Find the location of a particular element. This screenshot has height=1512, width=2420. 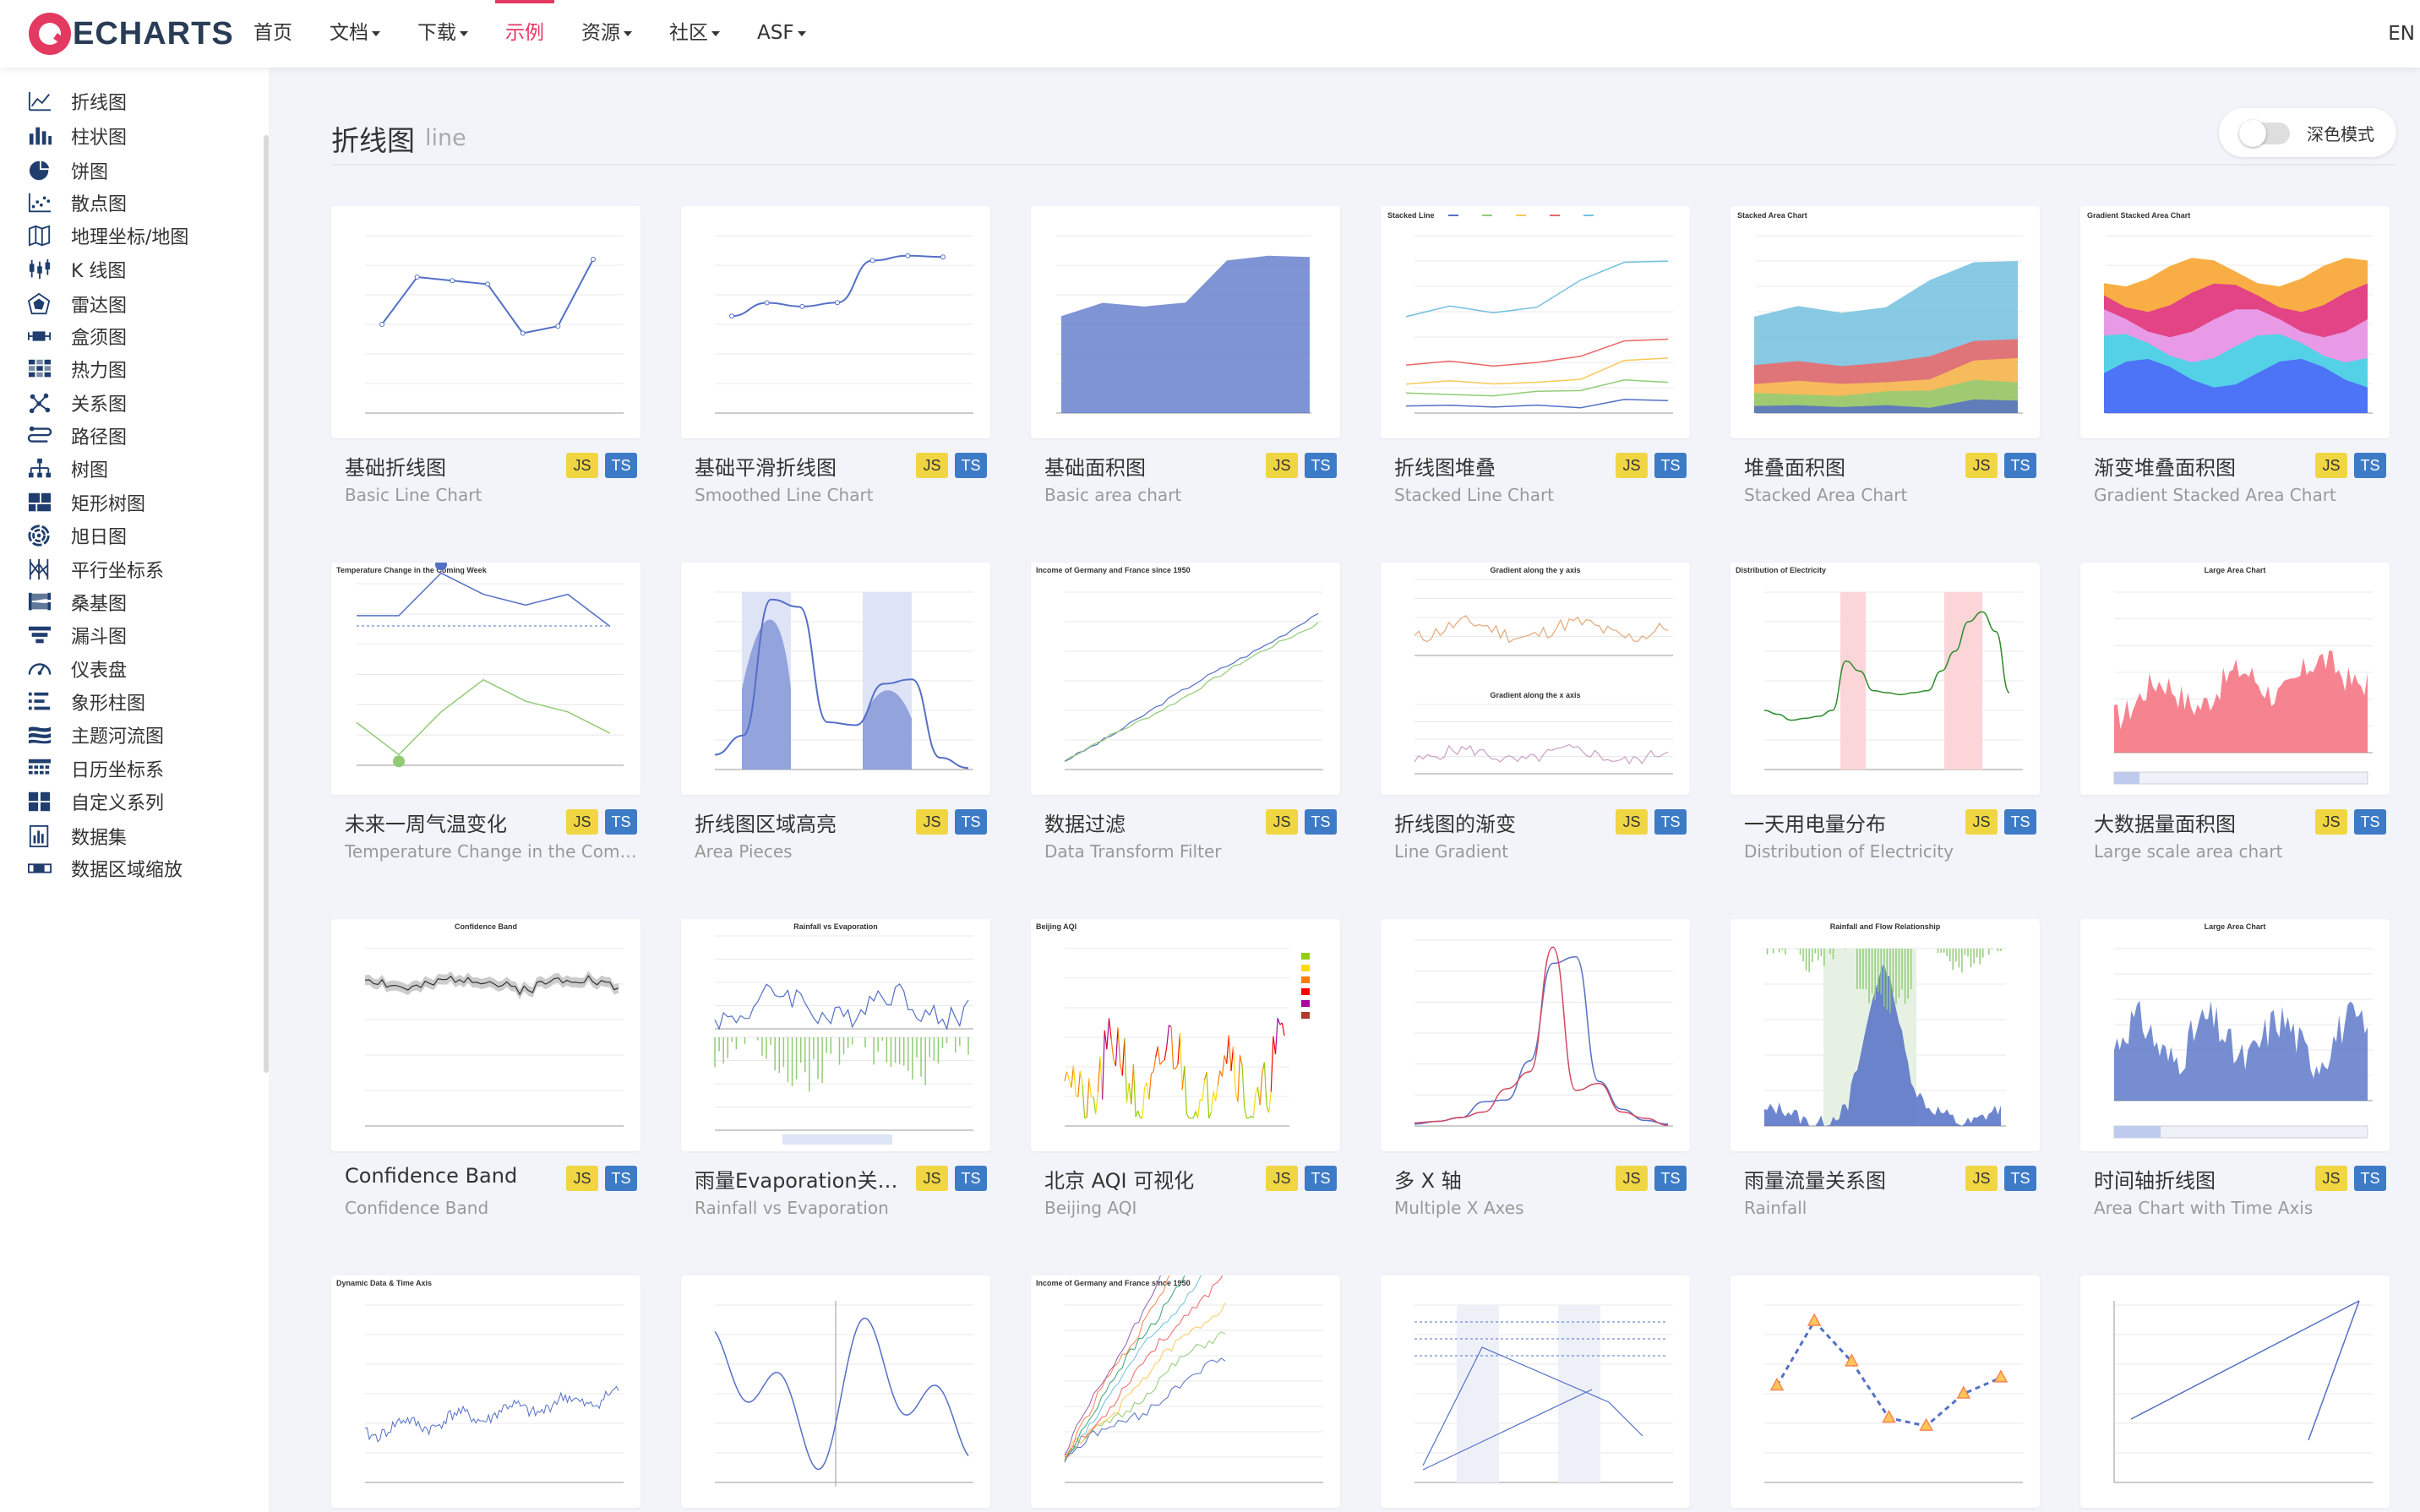

sidebar-item-16: 漏斗图 is located at coordinates (76, 635).